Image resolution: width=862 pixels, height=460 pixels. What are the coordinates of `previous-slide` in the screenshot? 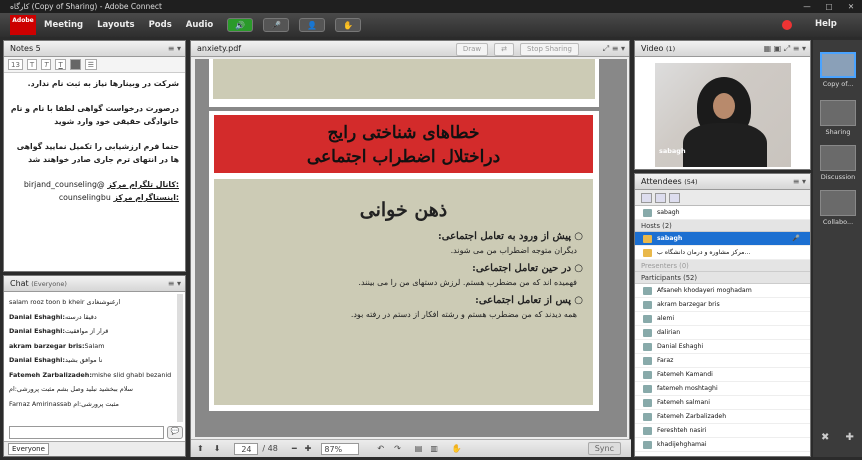 It's located at (404, 83).